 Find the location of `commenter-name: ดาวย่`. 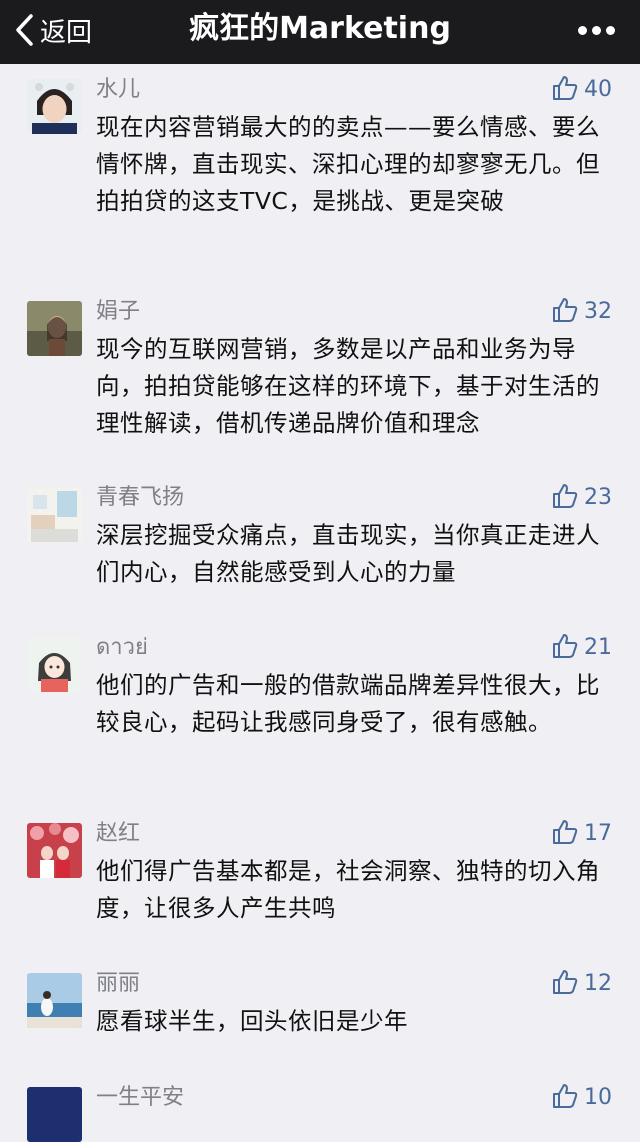

commenter-name: ดาวย่ is located at coordinates (122, 647).